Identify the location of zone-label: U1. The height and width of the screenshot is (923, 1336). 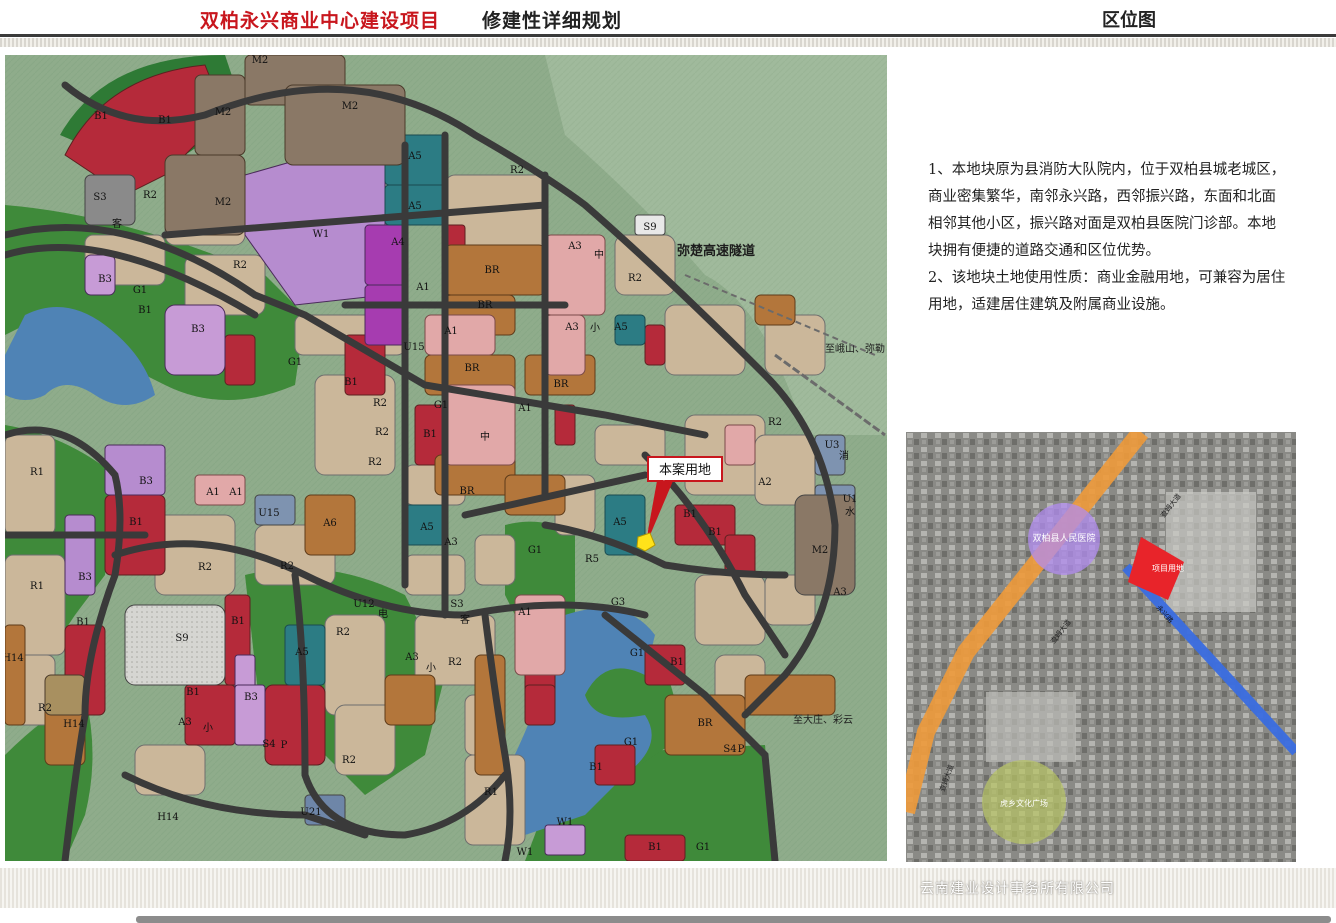
(850, 499).